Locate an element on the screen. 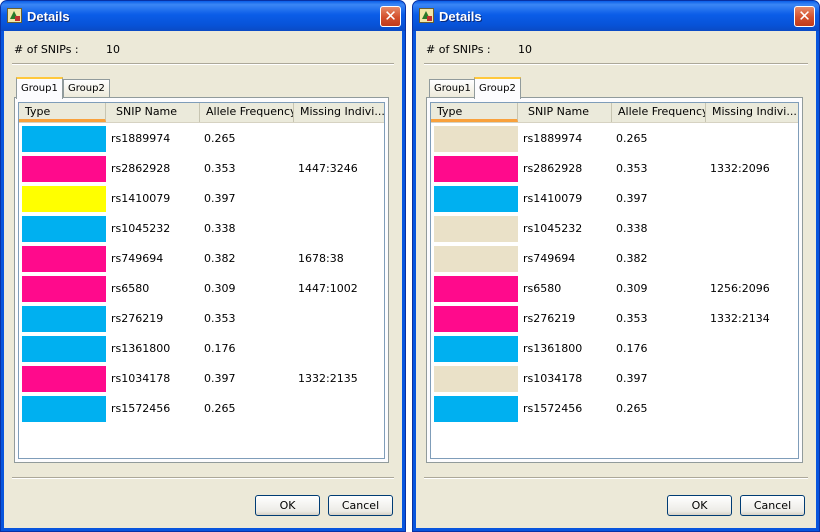 This screenshot has height=532, width=820. snip-name-cell: rs1572456 is located at coordinates (553, 408).